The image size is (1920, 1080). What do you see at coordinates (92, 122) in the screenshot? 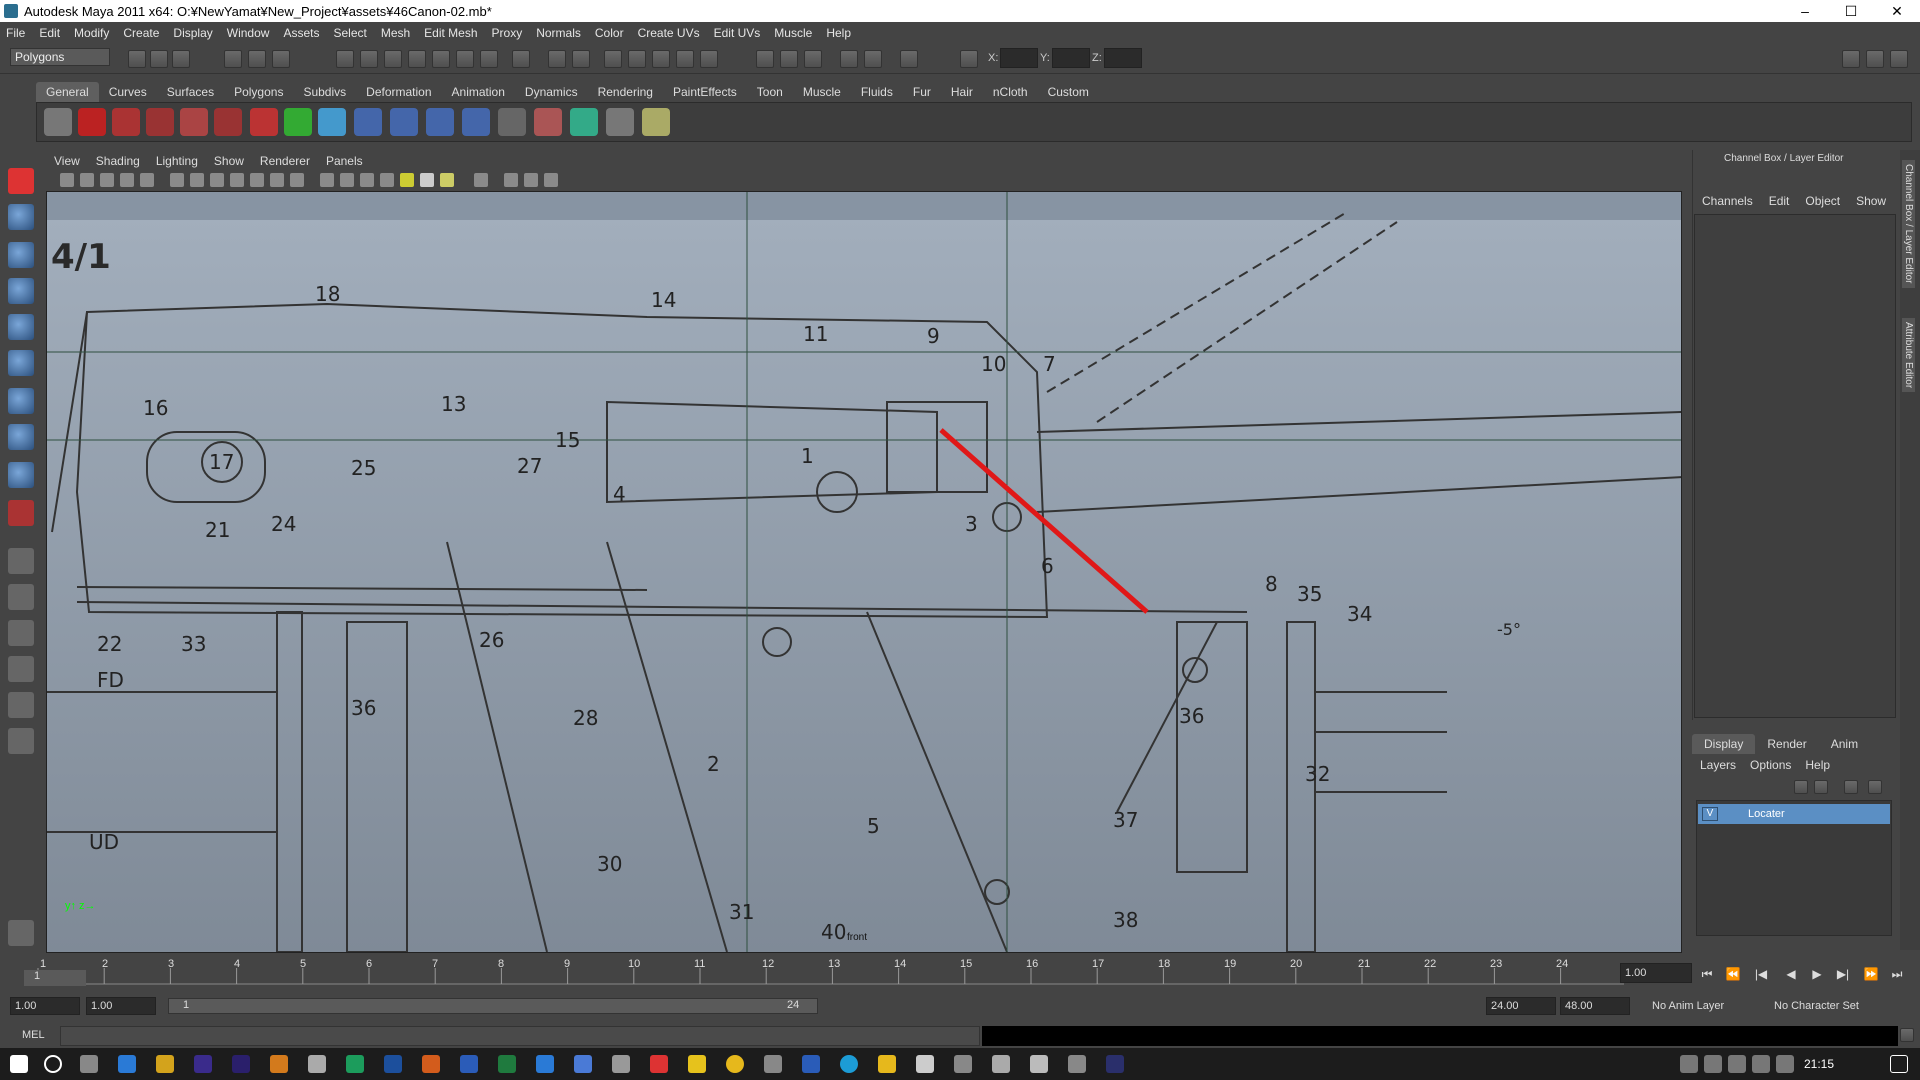
I see `shelf-help-icon` at bounding box center [92, 122].